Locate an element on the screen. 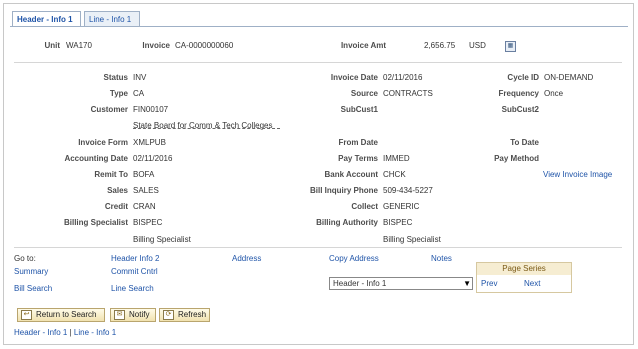 The width and height of the screenshot is (638, 349). tab-line-info-1: Line - Info 1 is located at coordinates (112, 19).